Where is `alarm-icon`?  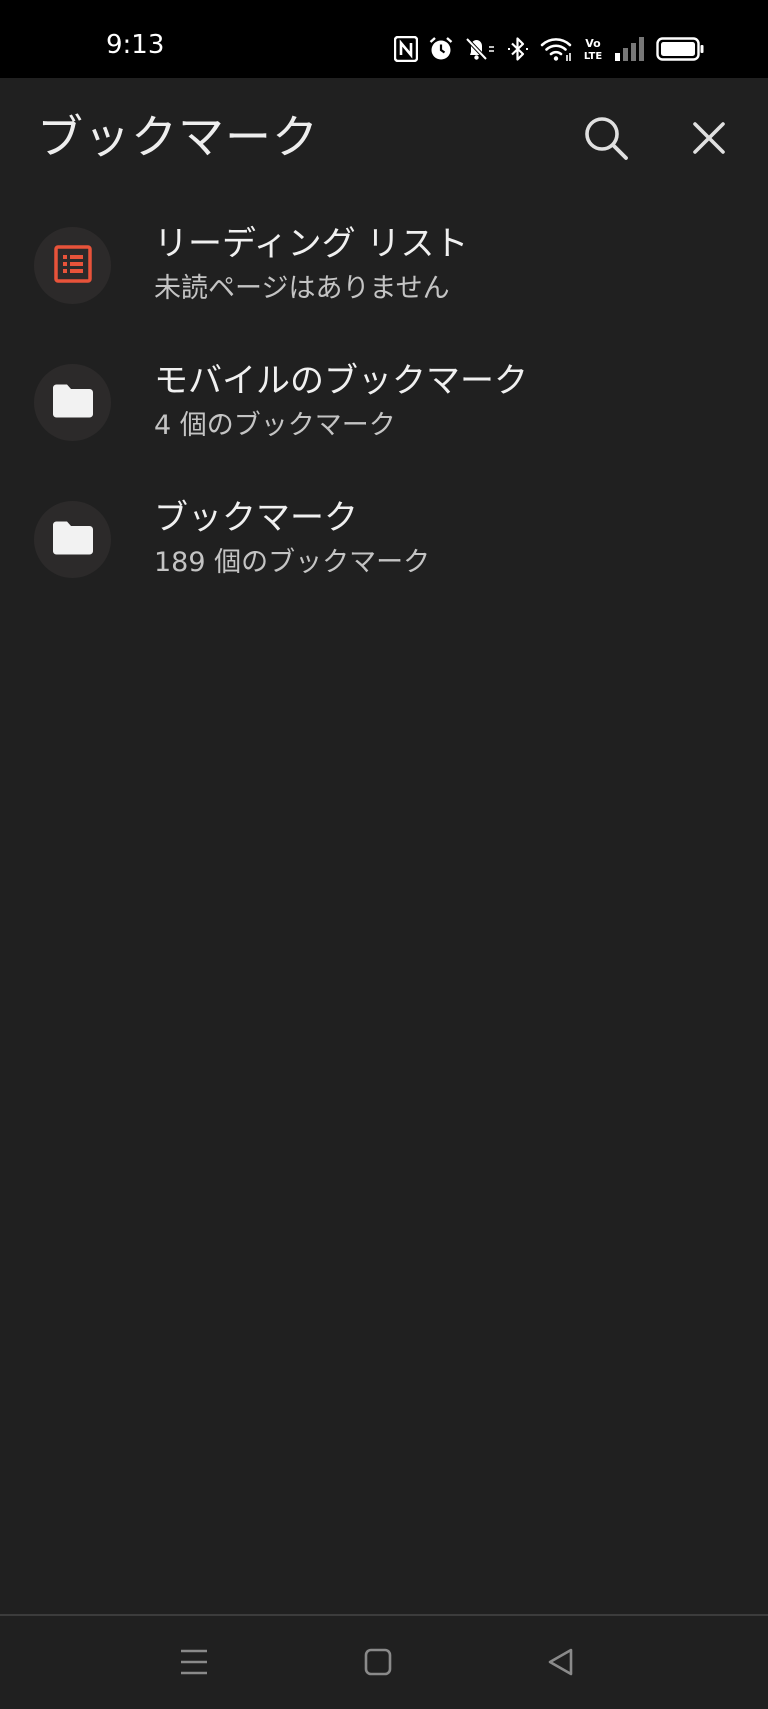
alarm-icon is located at coordinates (441, 49).